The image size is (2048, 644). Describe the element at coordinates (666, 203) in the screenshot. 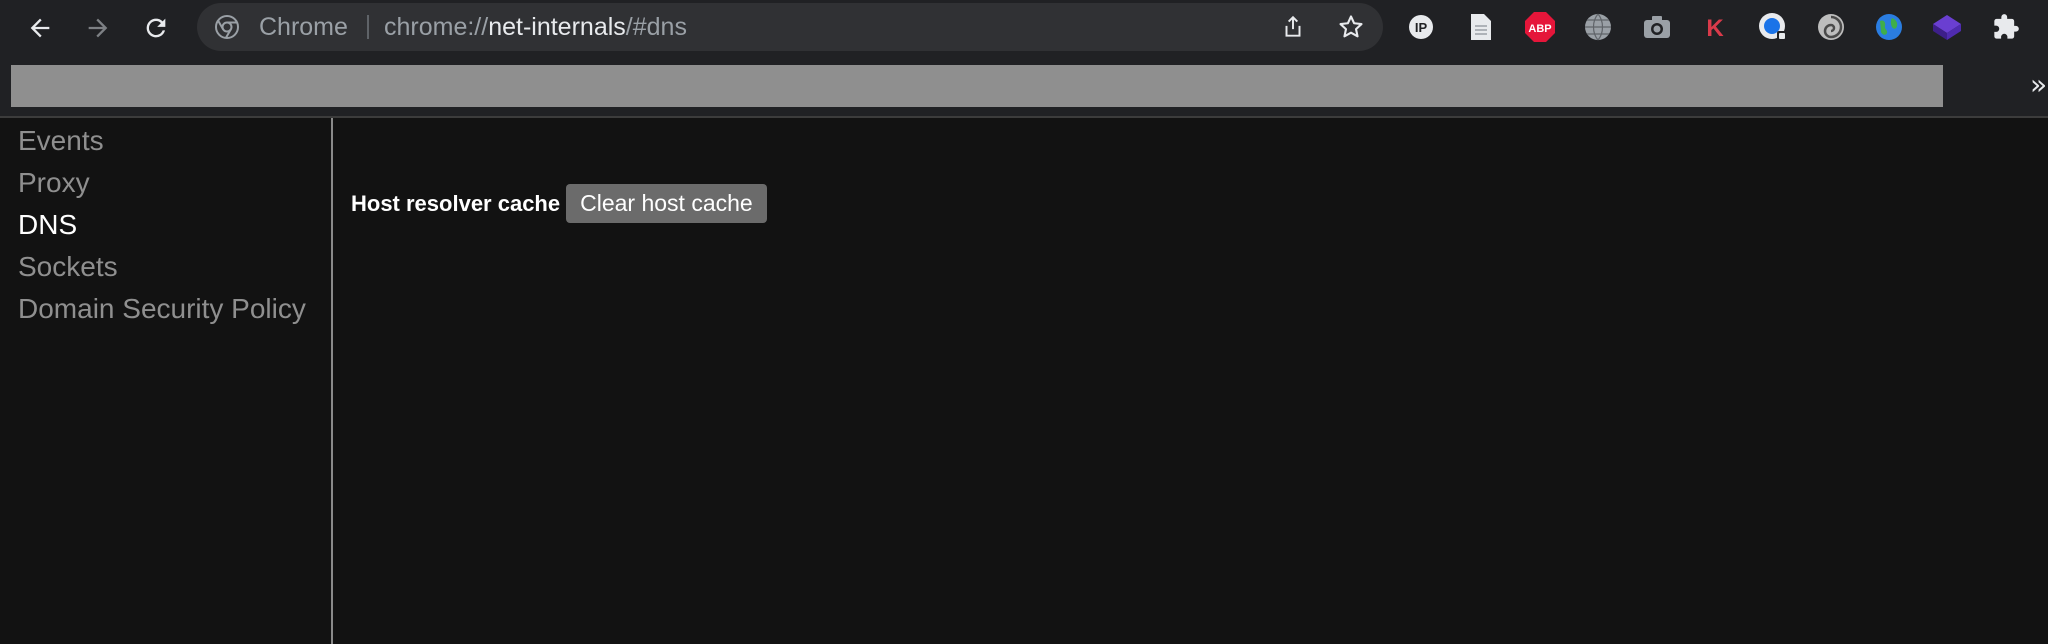

I see `clear-host-cache-button: Clear host cache` at that location.